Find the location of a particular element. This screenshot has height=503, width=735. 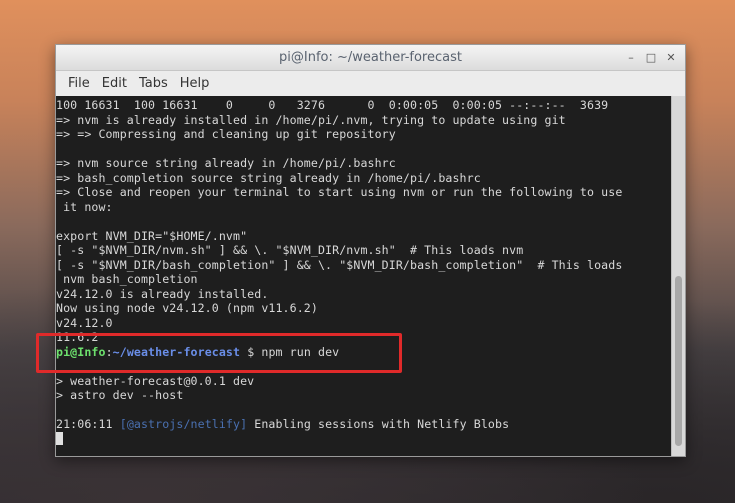

prompt-user: pi@Info is located at coordinates (81, 351).